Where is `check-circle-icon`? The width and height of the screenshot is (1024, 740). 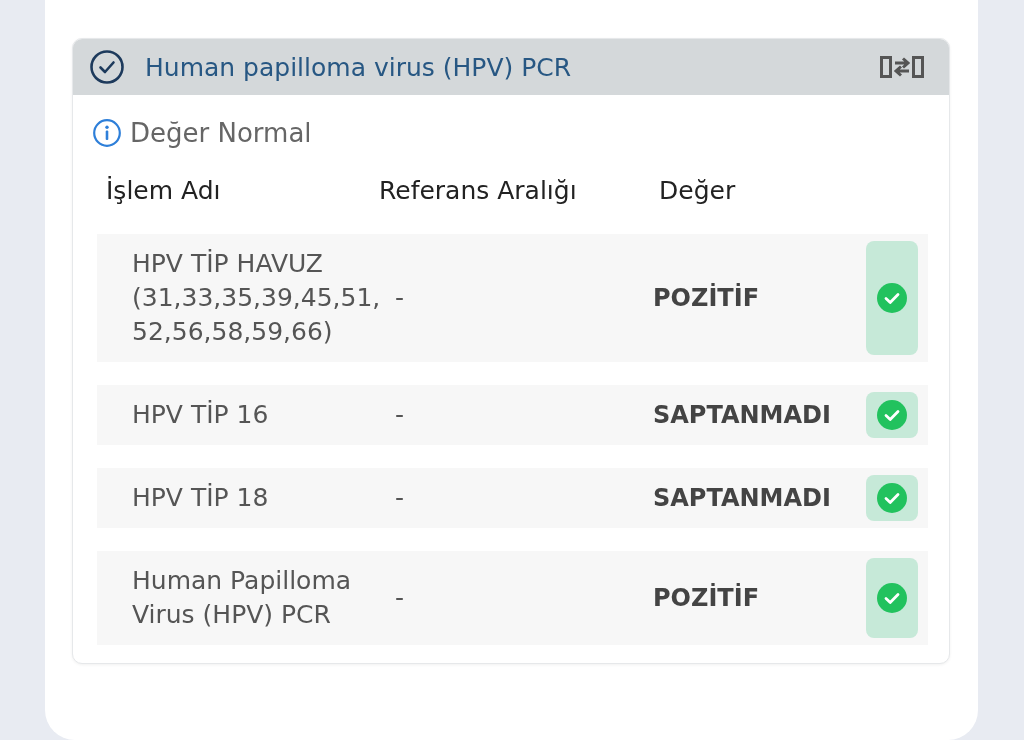 check-circle-icon is located at coordinates (107, 67).